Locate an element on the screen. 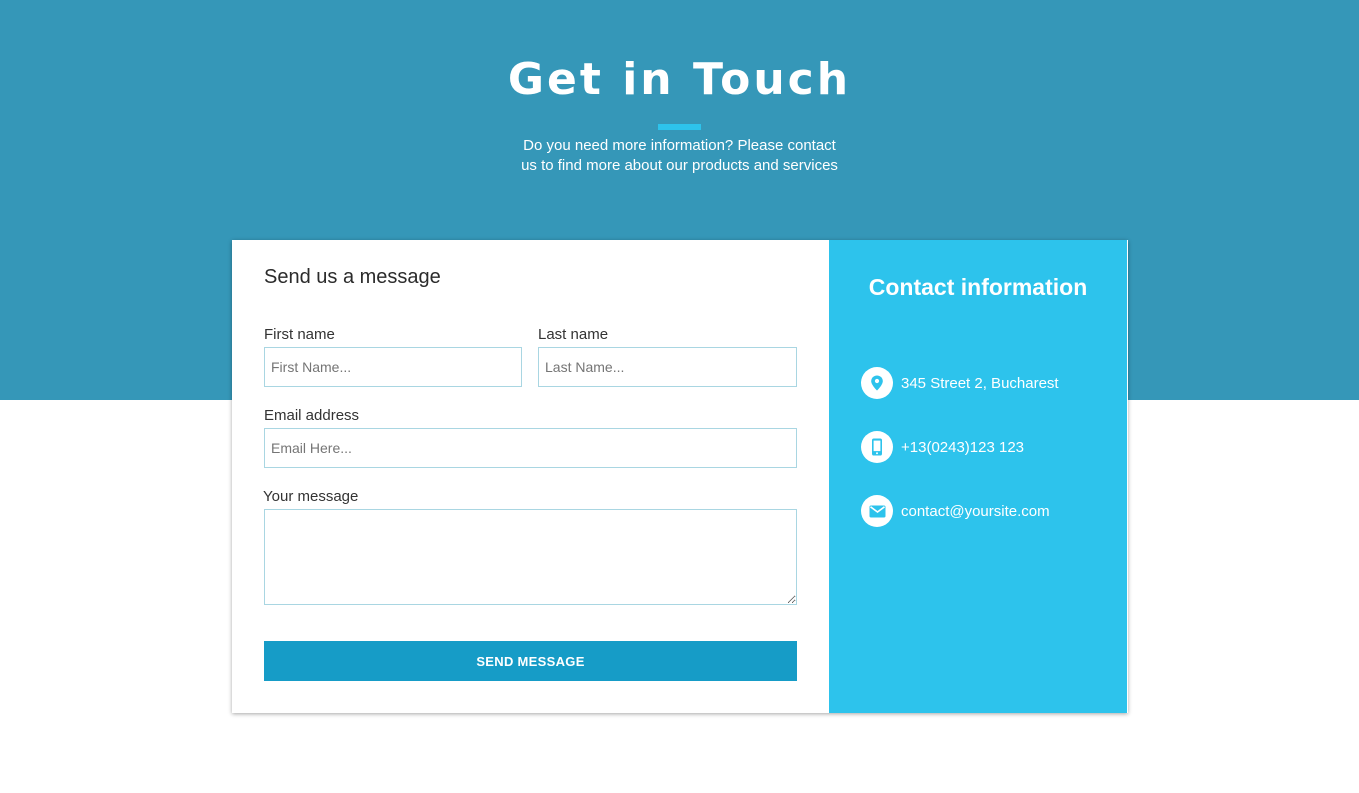 This screenshot has width=1359, height=793. last-name-input is located at coordinates (667, 367).